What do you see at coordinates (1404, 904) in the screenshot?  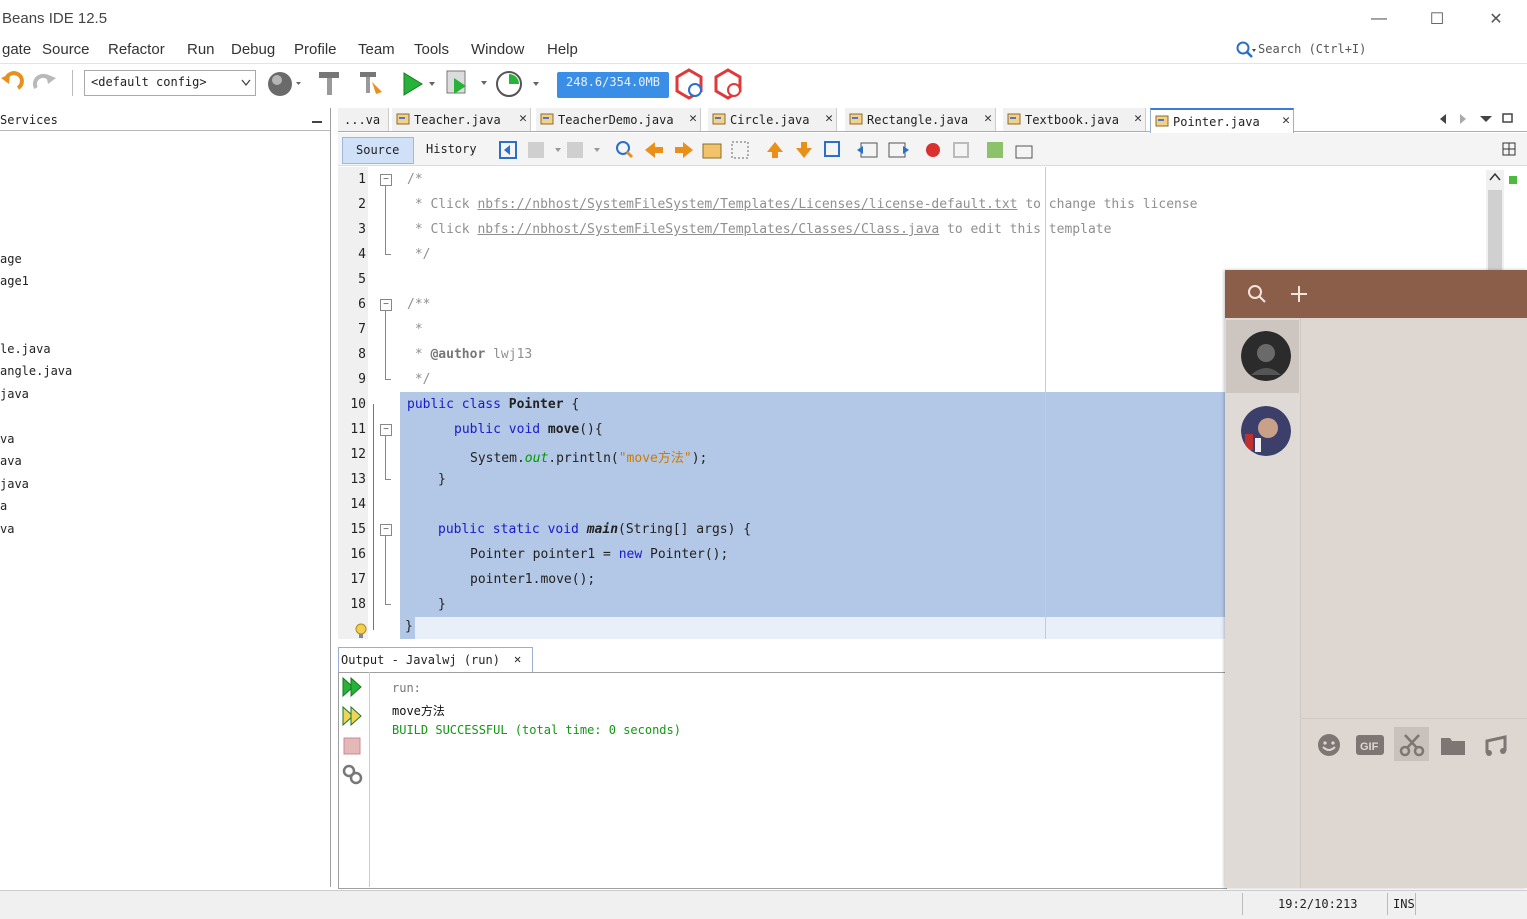 I see `insert-mode: INS` at bounding box center [1404, 904].